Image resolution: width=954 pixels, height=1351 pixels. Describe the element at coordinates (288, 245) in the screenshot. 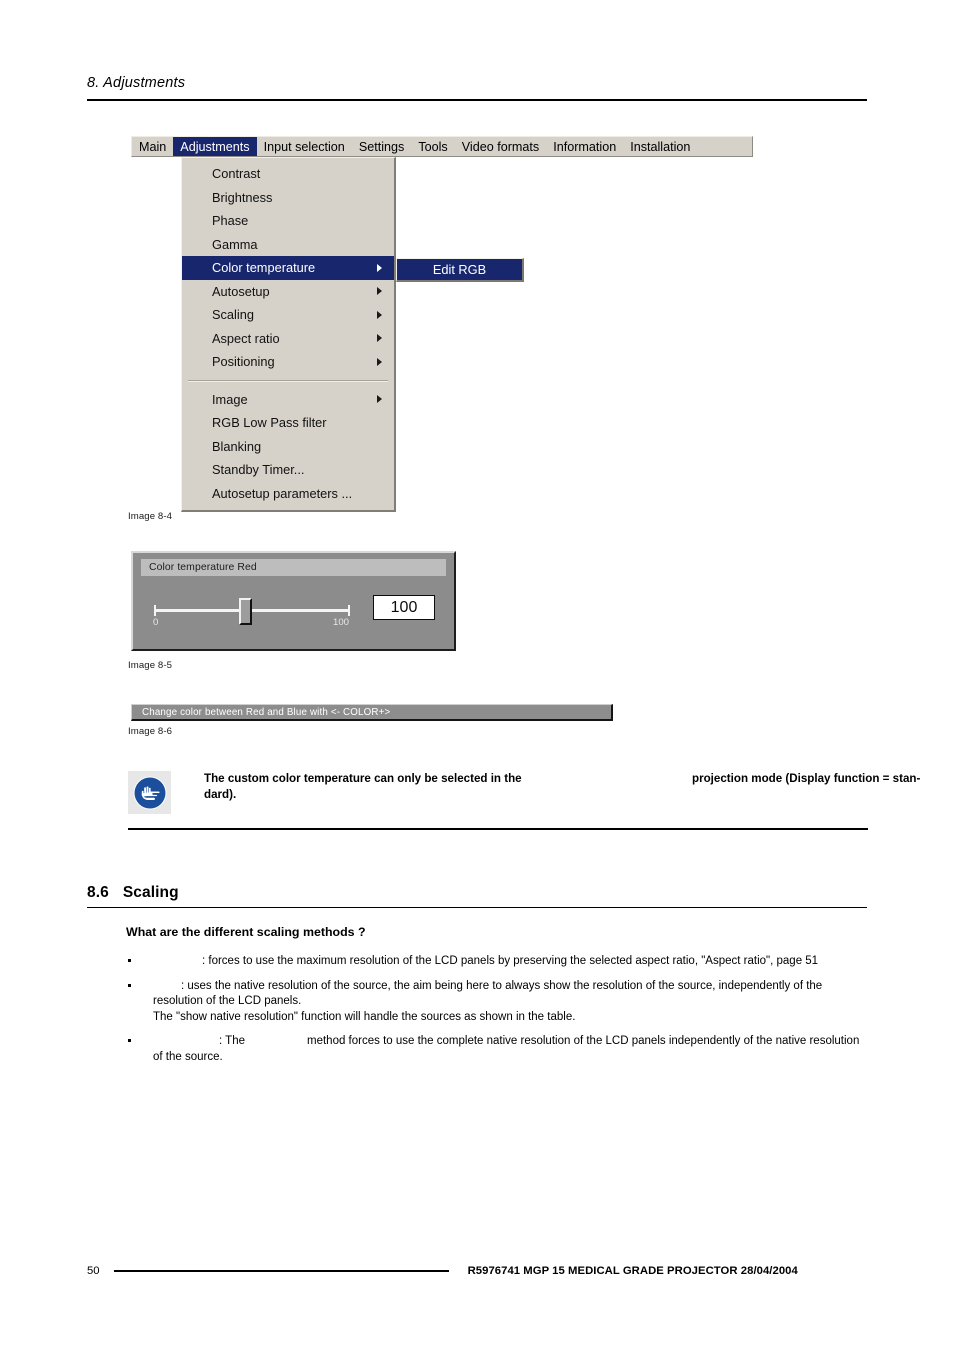

I see `menu-item-gamma: Gamma` at that location.